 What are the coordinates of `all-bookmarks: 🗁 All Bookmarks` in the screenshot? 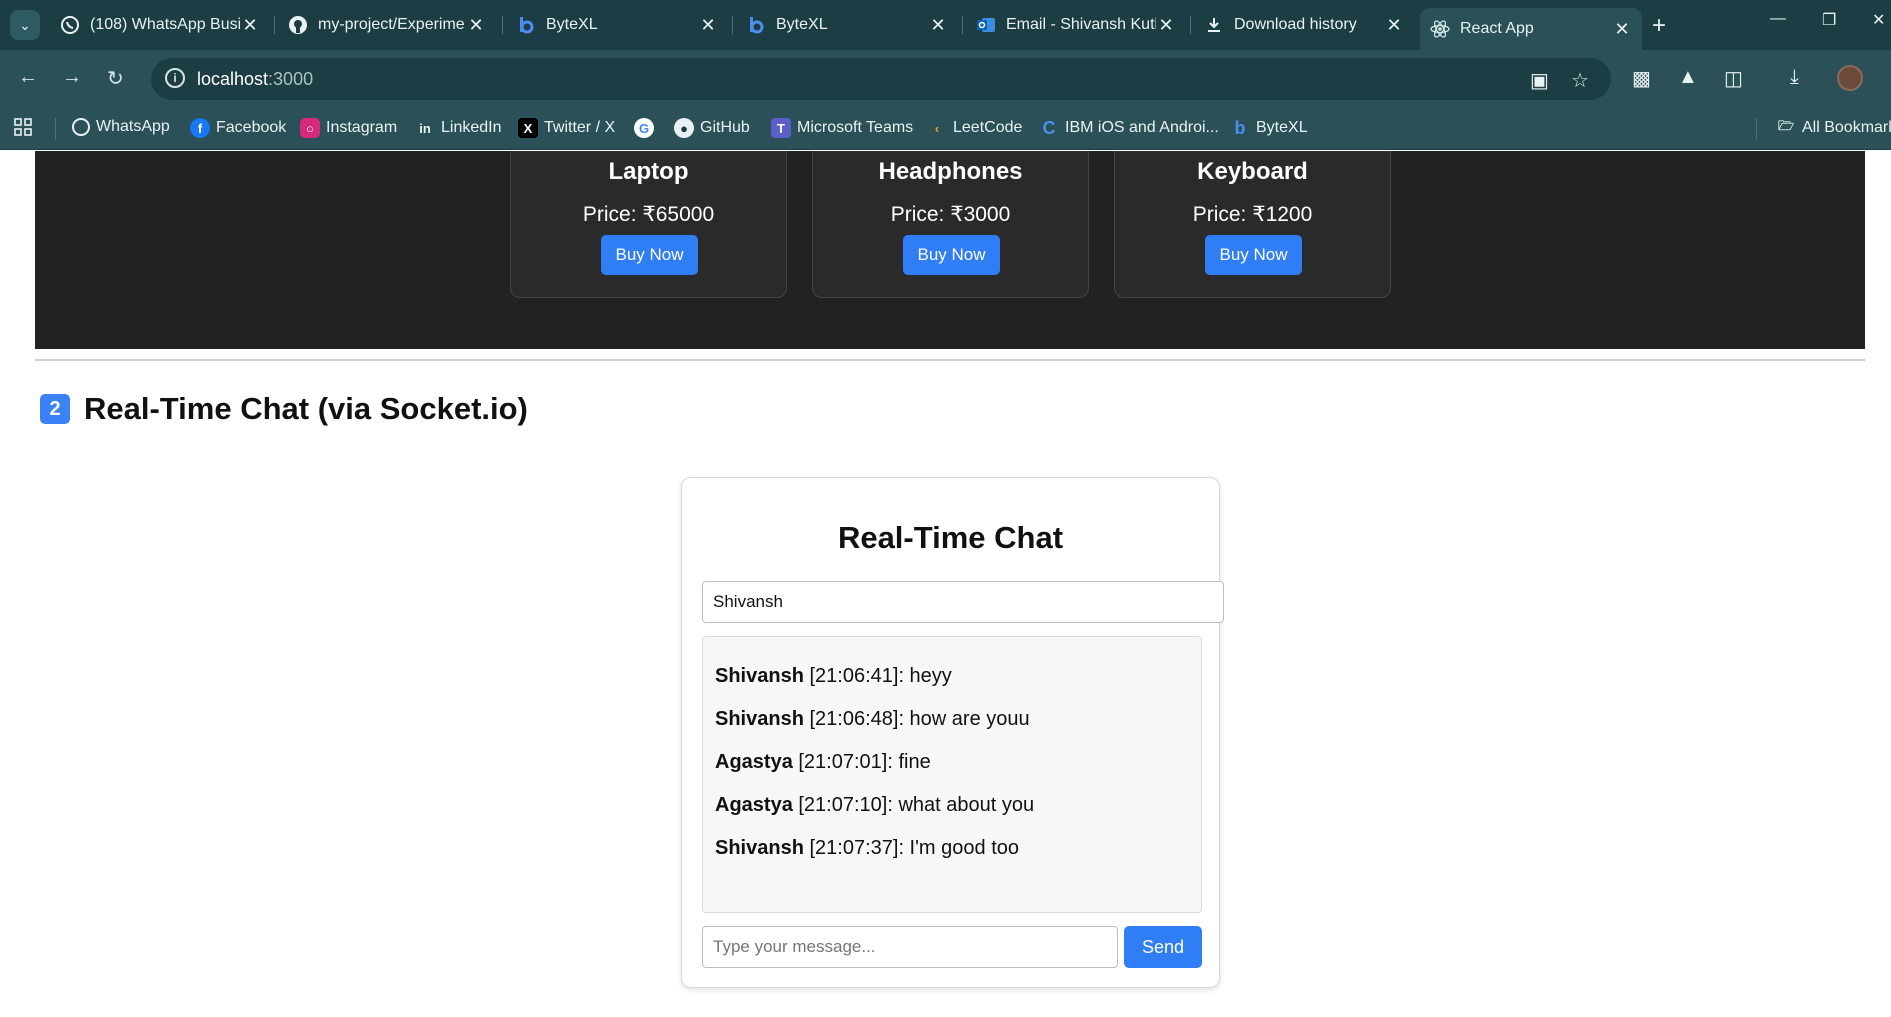 It's located at (1833, 128).